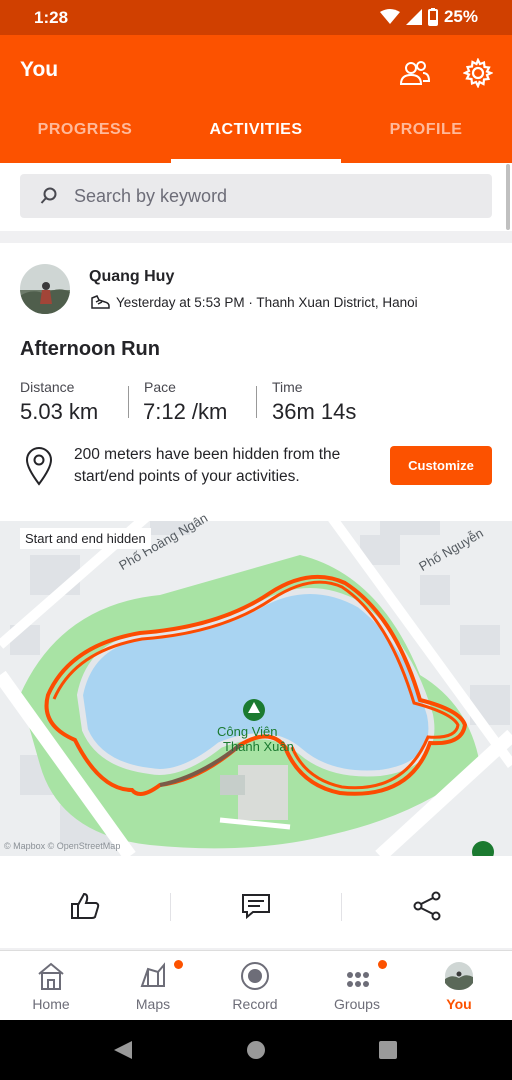  I want to click on athlete-avatar, so click(45, 289).